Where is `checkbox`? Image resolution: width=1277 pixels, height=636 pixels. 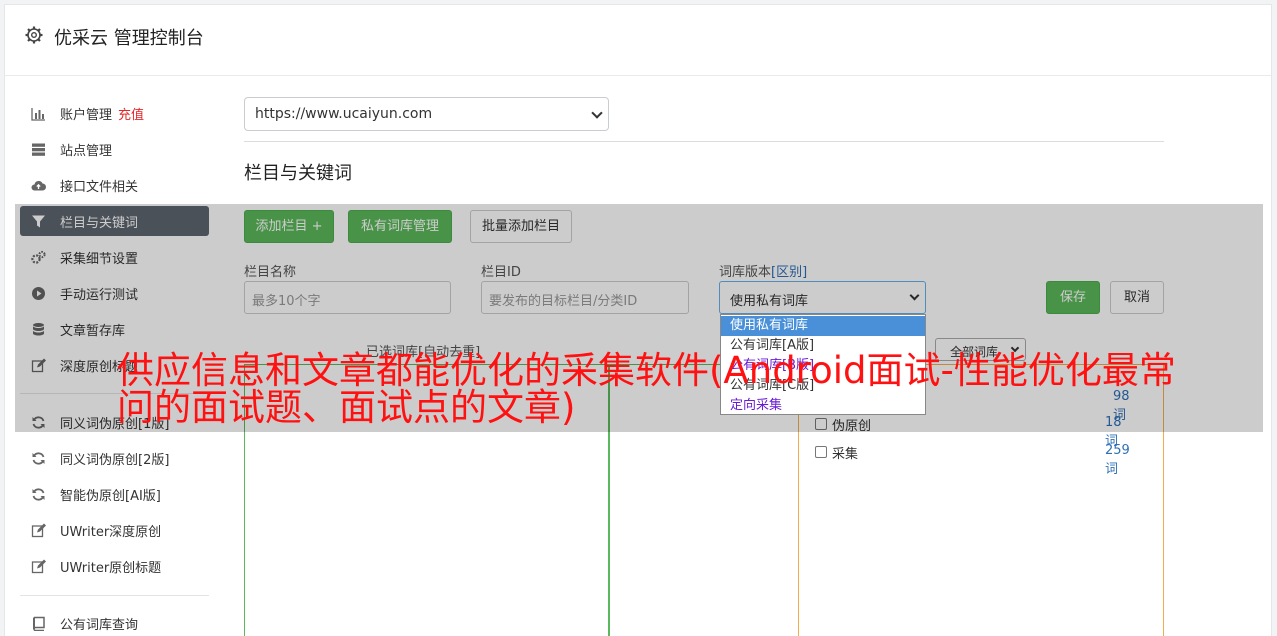 checkbox is located at coordinates (821, 452).